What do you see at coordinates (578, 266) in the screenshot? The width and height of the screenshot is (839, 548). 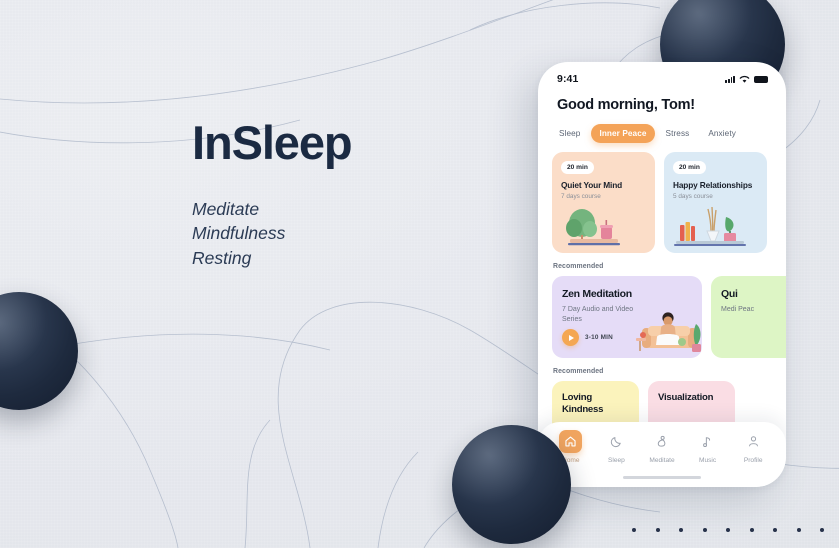 I see `section-label-recommended-1: Recommended` at bounding box center [578, 266].